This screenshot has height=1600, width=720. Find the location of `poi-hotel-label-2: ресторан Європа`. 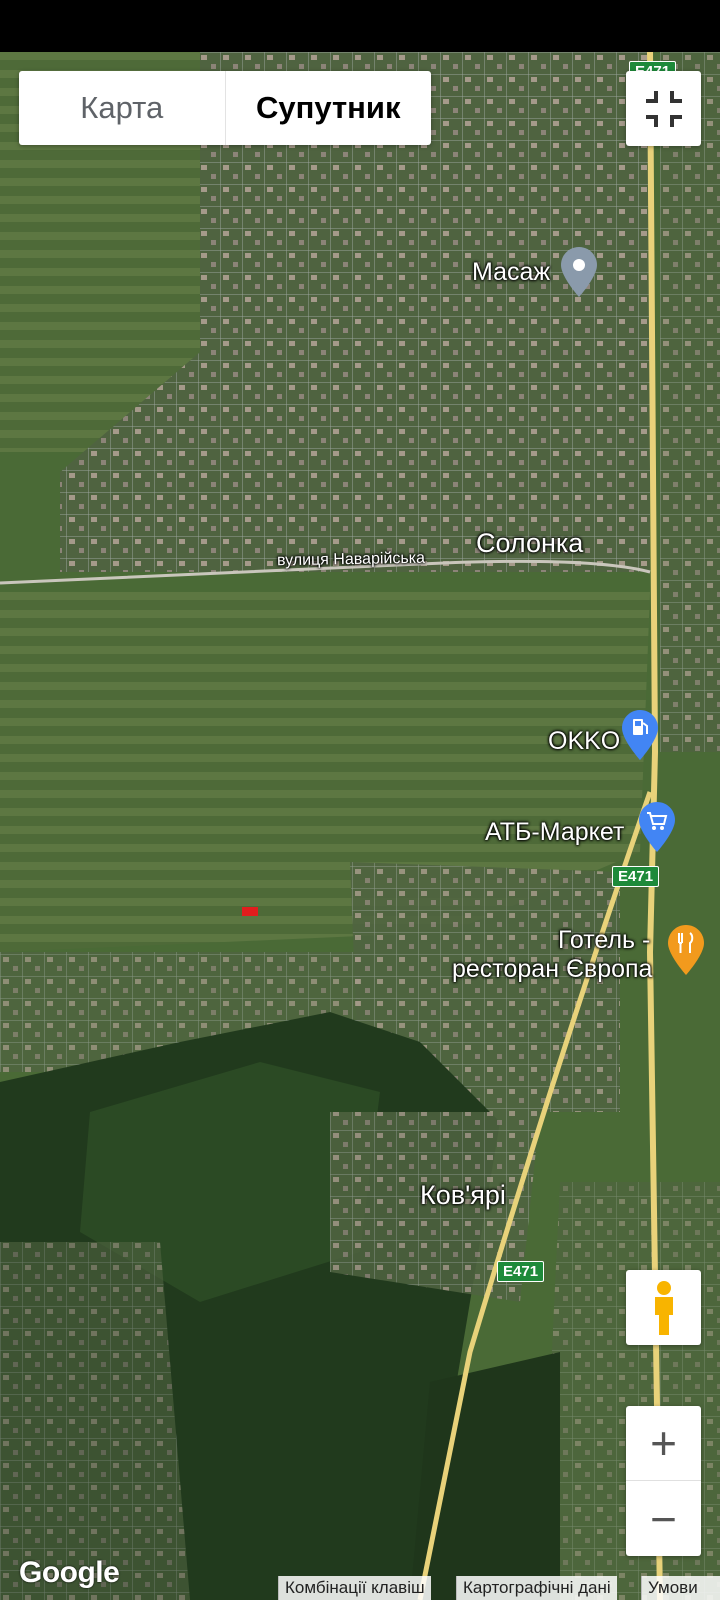

poi-hotel-label-2: ресторан Європа is located at coordinates (552, 969).